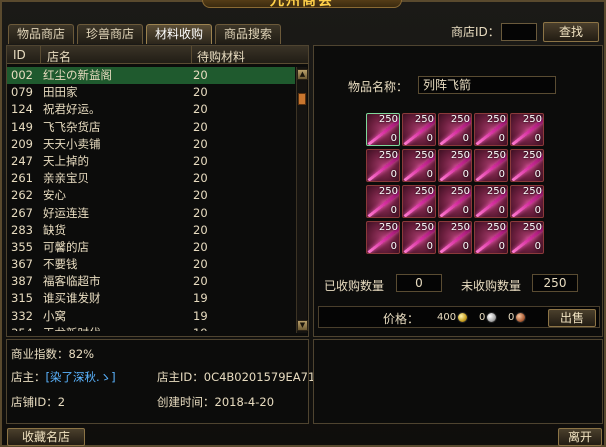  What do you see at coordinates (72, 126) in the screenshot?
I see `shop-row-name: 飞飞杂货店` at bounding box center [72, 126].